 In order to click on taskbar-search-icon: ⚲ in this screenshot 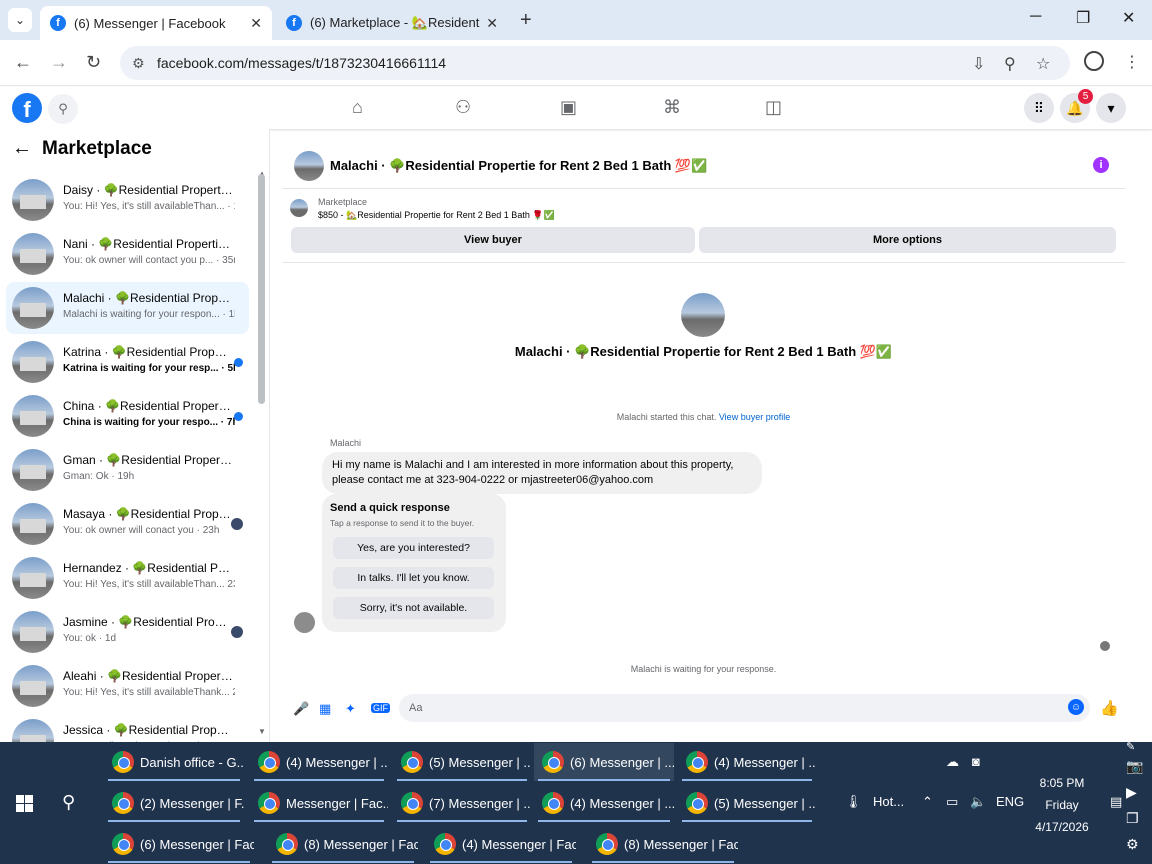, I will do `click(68, 802)`.